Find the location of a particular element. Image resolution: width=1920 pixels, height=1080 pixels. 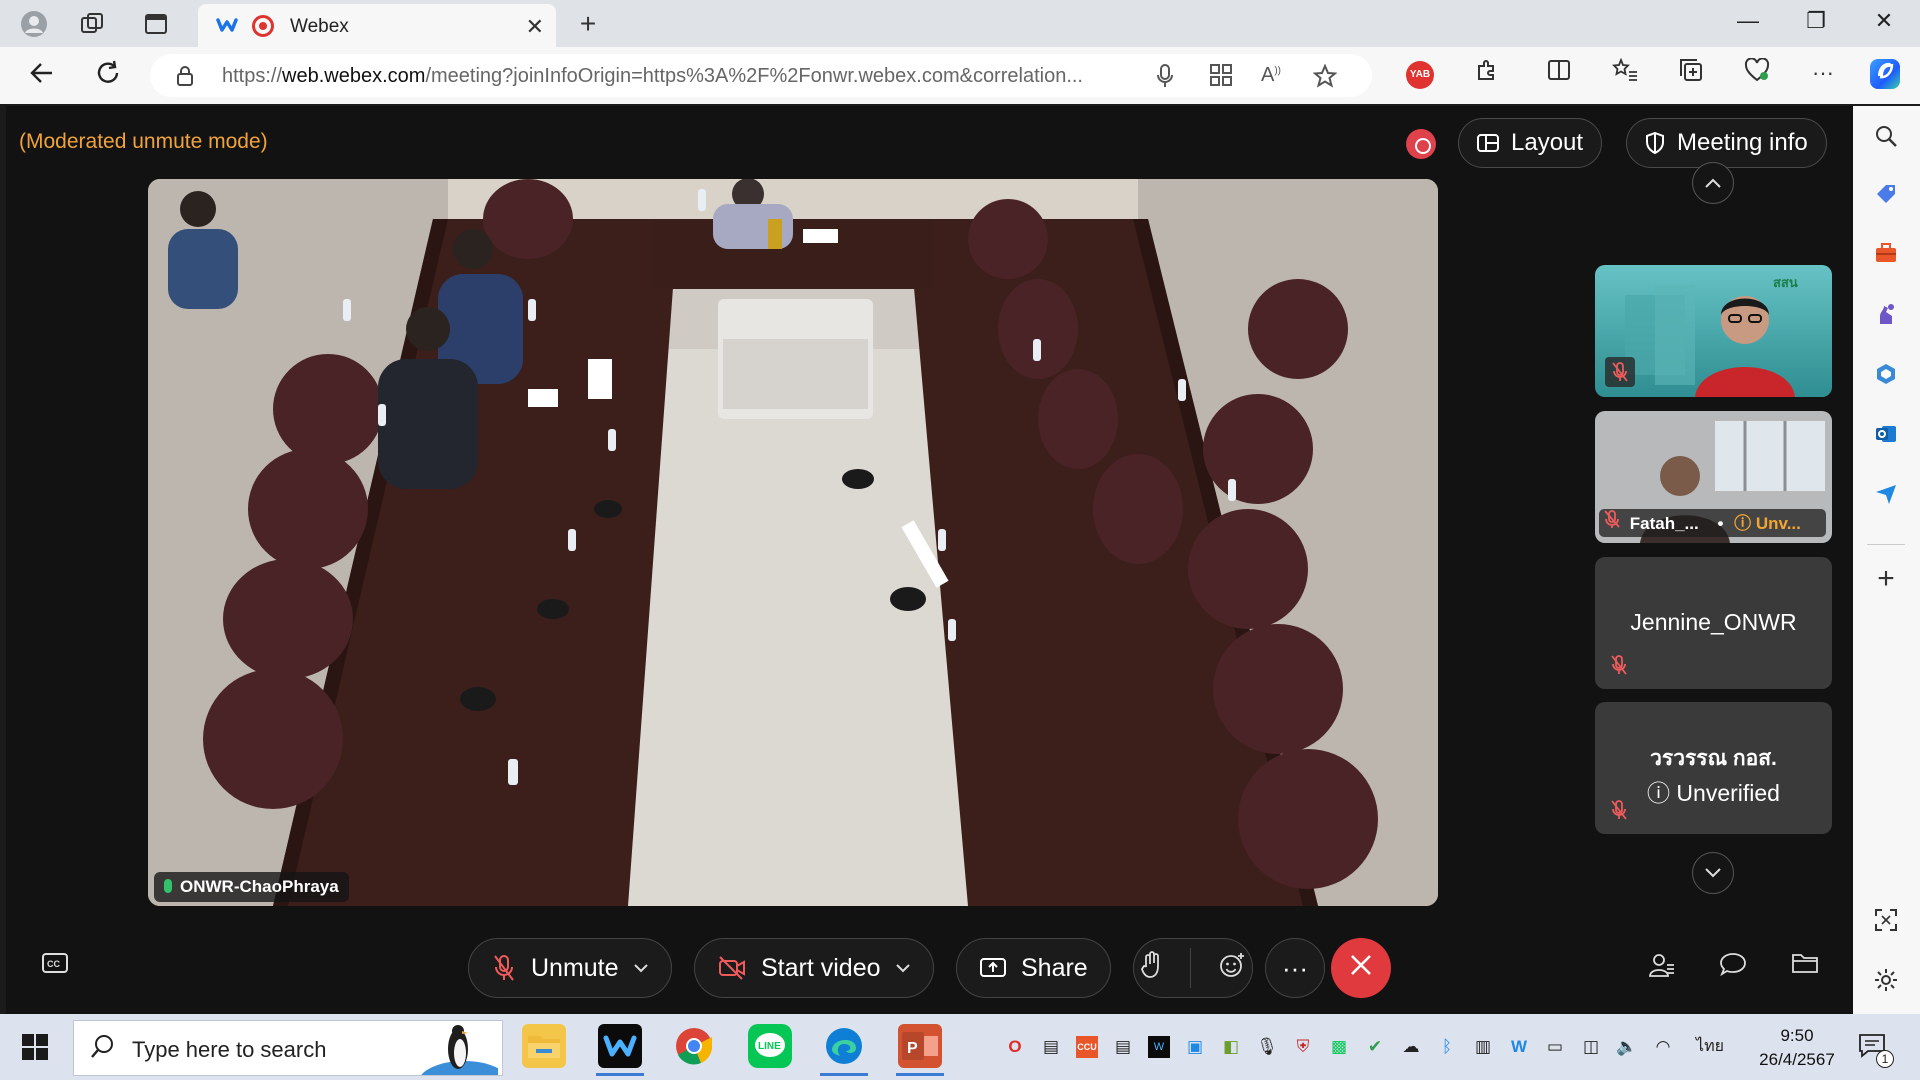

notifications-icon: 1 is located at coordinates (1876, 1050).